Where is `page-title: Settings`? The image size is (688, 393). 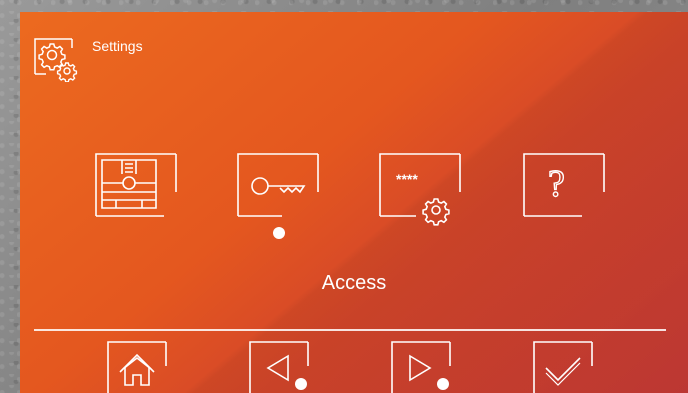
page-title: Settings is located at coordinates (117, 46).